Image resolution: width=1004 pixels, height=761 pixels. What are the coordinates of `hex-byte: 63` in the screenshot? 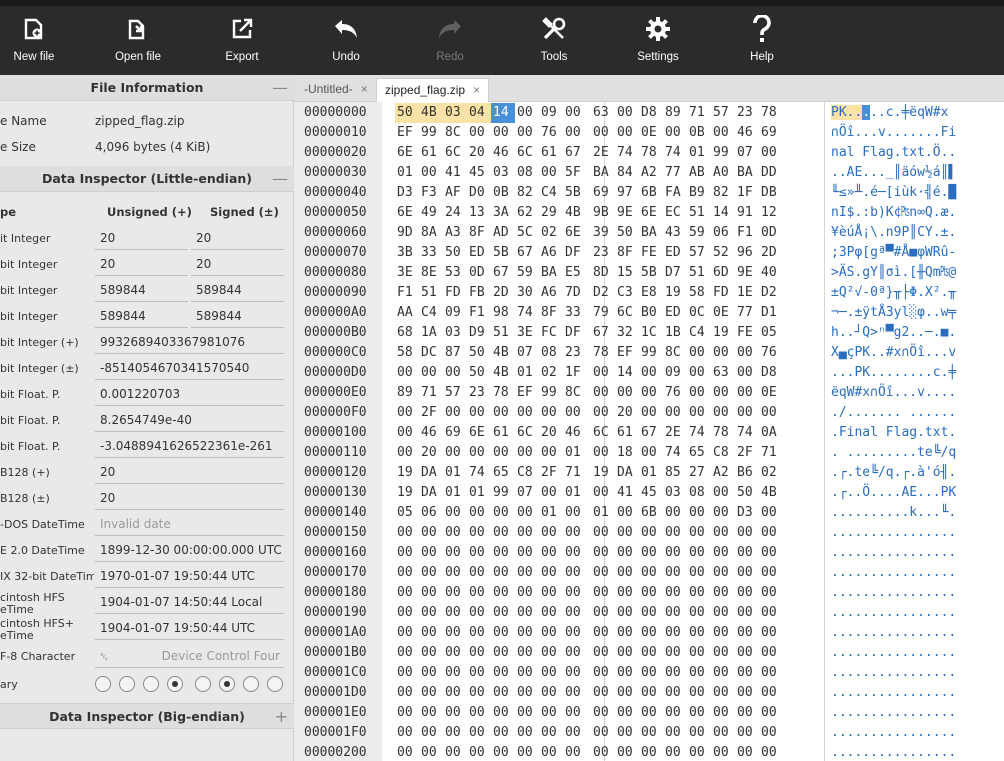 It's located at (723, 373).